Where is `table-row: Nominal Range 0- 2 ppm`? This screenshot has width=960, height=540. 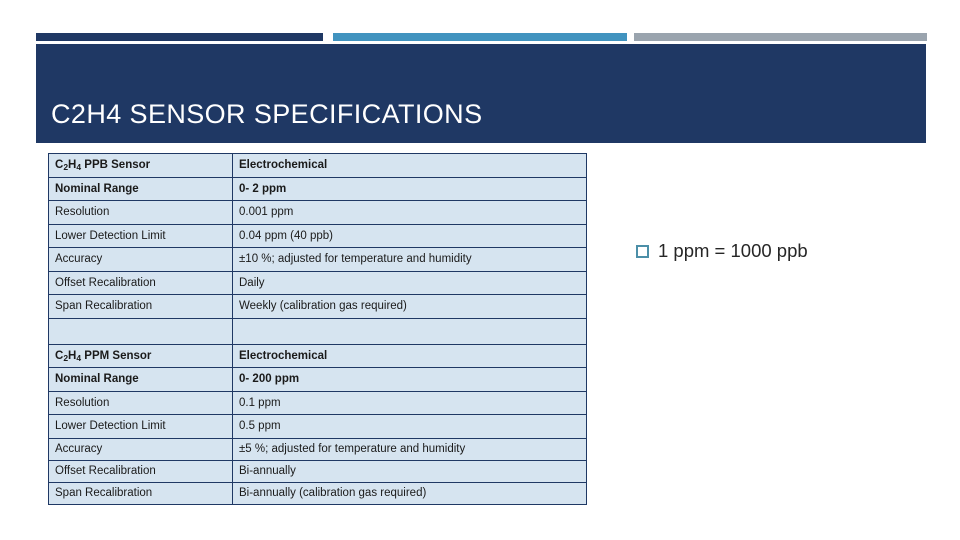 table-row: Nominal Range 0- 2 ppm is located at coordinates (317, 188).